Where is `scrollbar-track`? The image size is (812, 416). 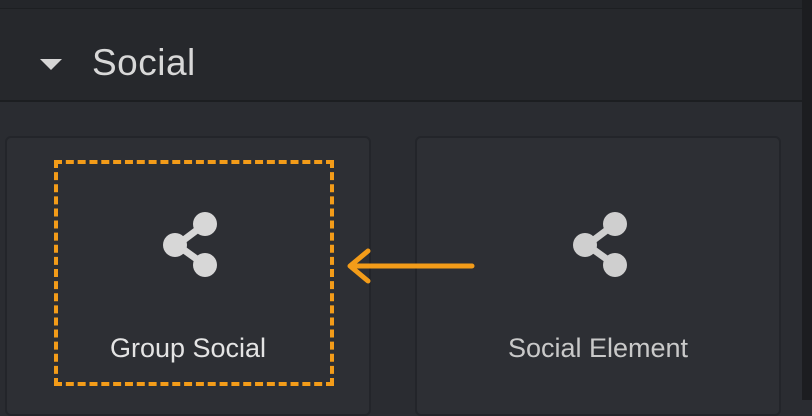
scrollbar-track is located at coordinates (807, 200).